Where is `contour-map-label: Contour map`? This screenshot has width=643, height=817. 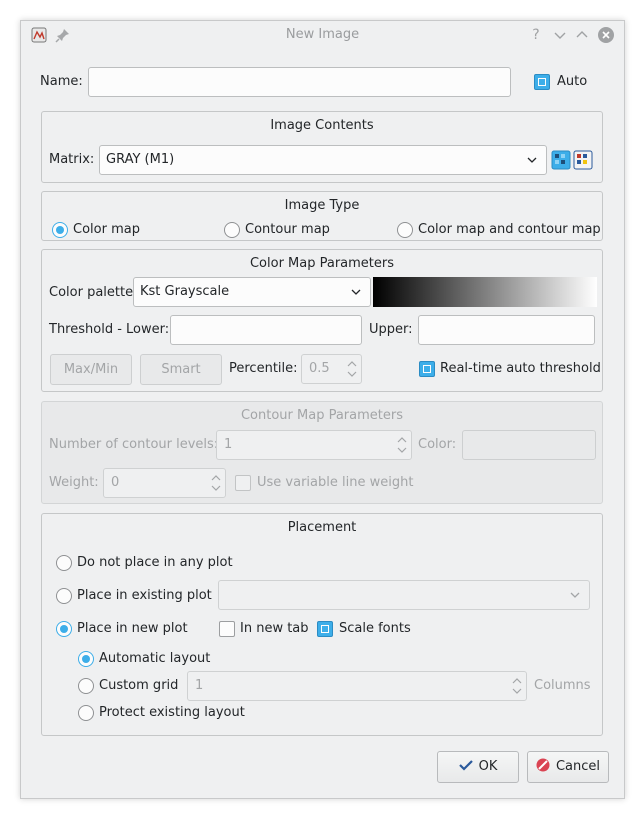 contour-map-label: Contour map is located at coordinates (287, 229).